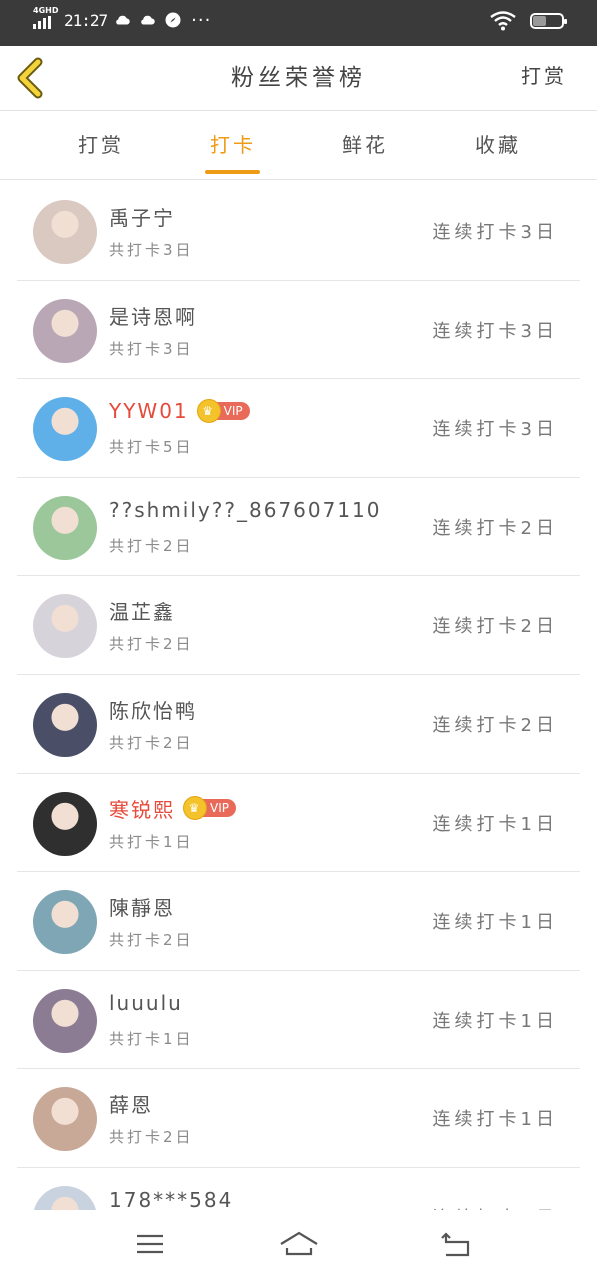 This screenshot has width=597, height=1280. I want to click on tab-checkin: 打卡, so click(233, 143).